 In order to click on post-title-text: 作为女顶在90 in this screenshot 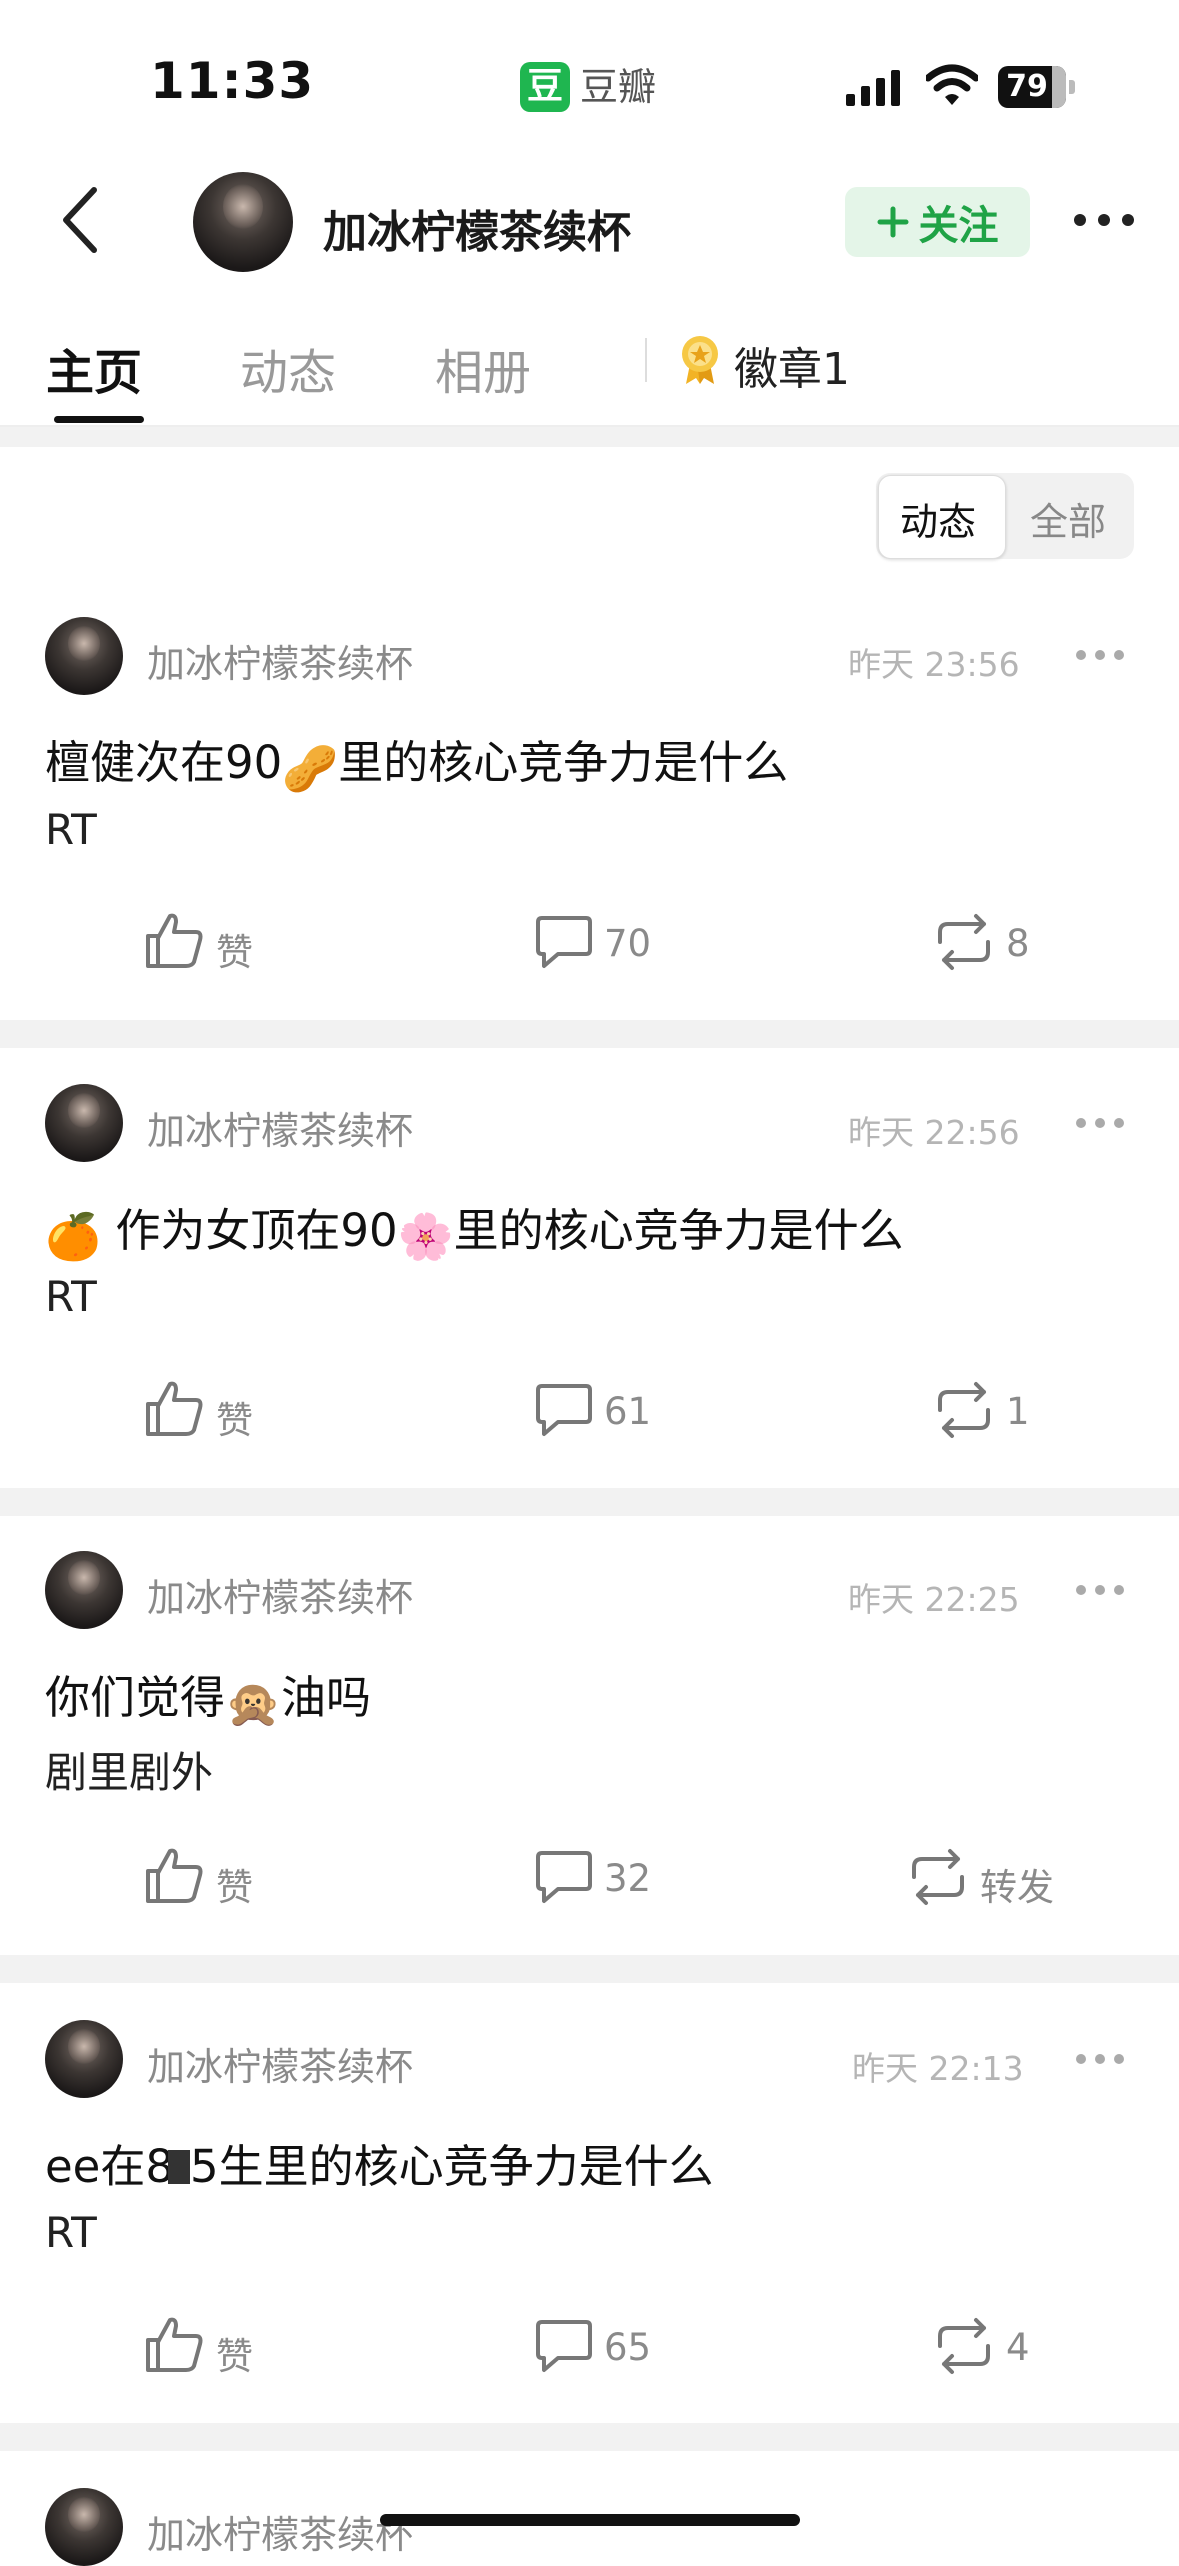, I will do `click(249, 1230)`.